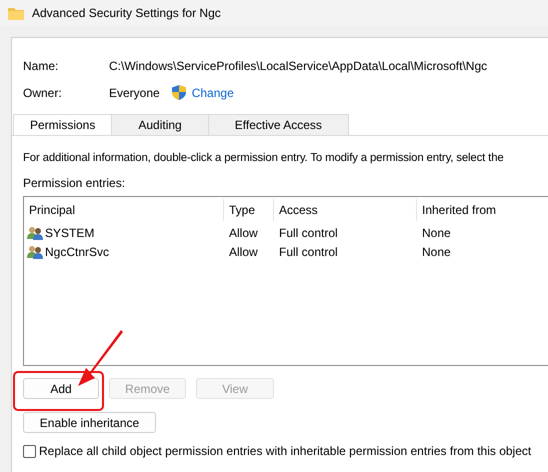 This screenshot has width=548, height=472. I want to click on change-link: Change, so click(213, 93).